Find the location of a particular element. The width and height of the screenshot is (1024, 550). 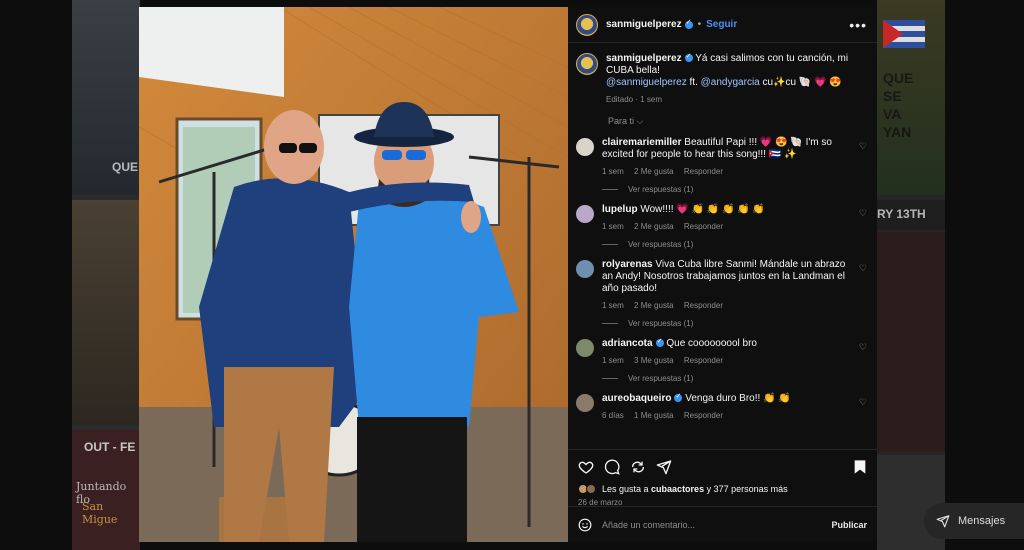

background-tile-label: SE is located at coordinates (892, 96).